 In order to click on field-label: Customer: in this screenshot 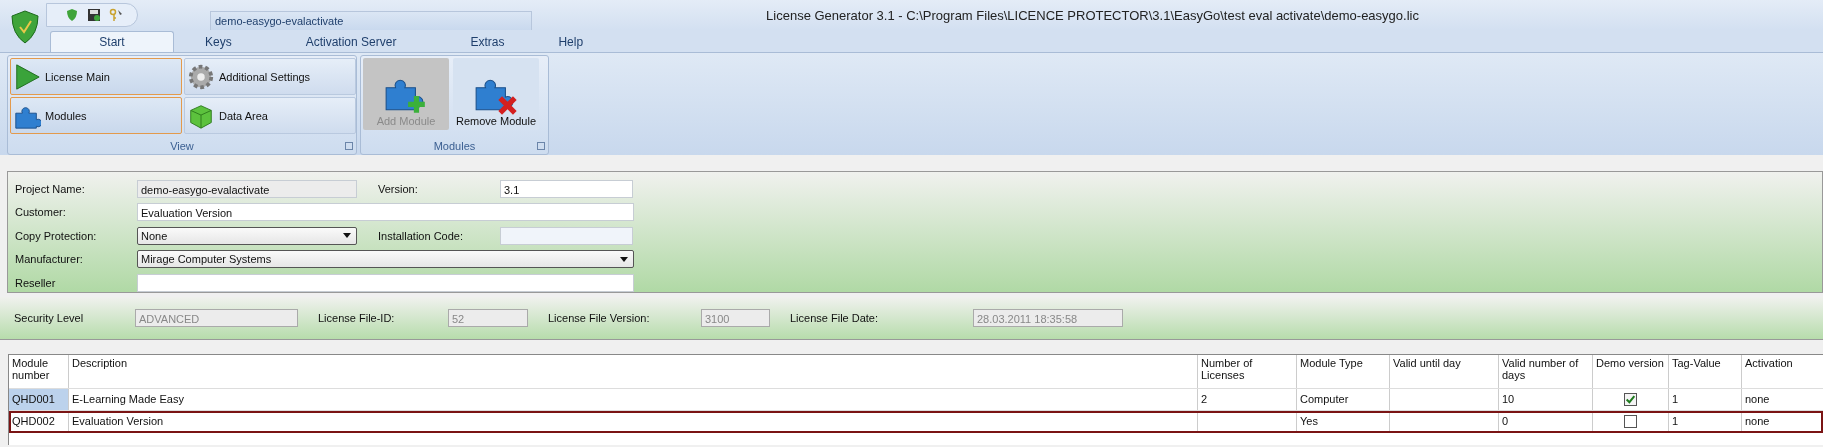, I will do `click(41, 212)`.